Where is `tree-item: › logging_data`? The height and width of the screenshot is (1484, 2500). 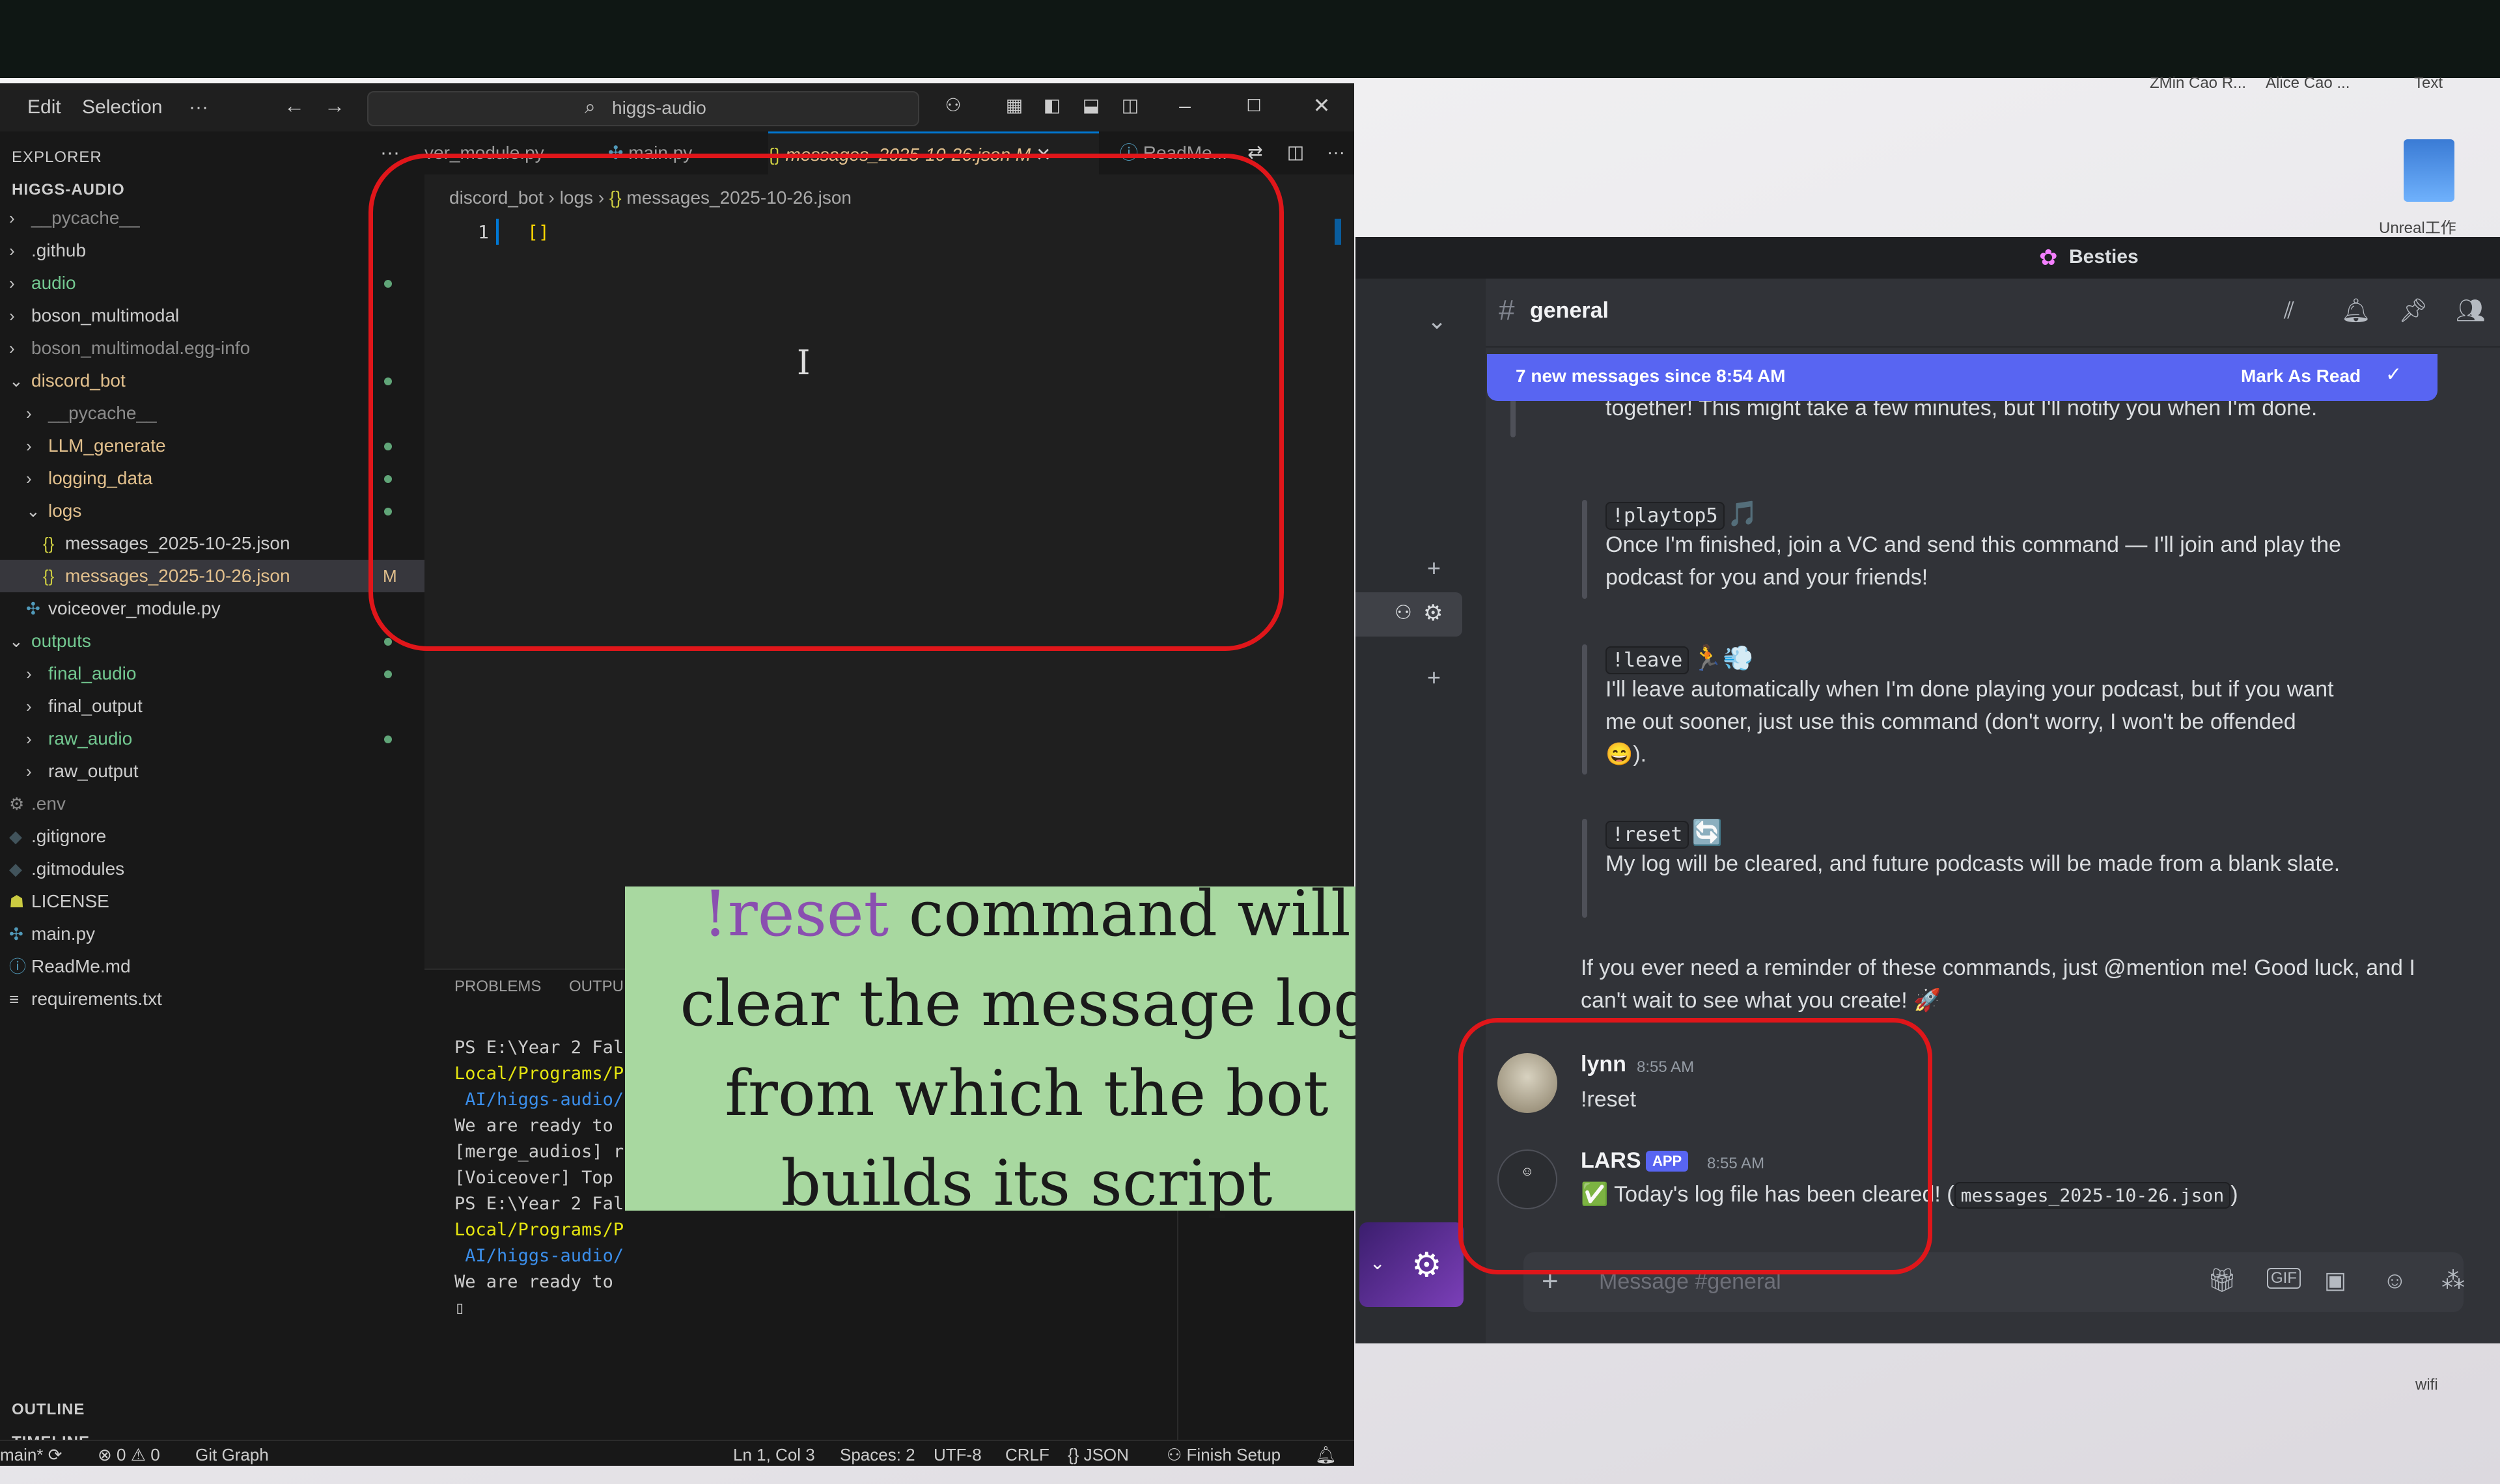 tree-item: › logging_data is located at coordinates (212, 478).